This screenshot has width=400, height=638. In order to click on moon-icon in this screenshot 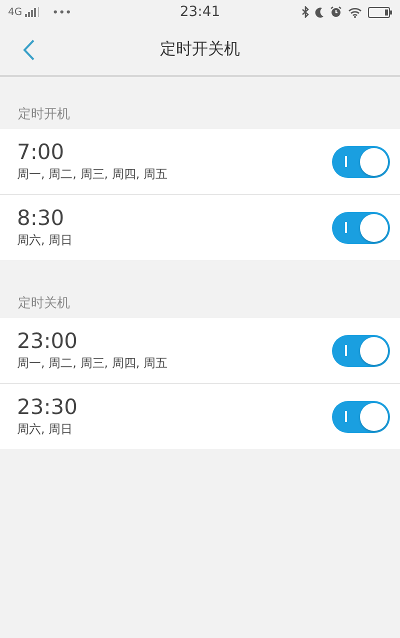, I will do `click(319, 12)`.